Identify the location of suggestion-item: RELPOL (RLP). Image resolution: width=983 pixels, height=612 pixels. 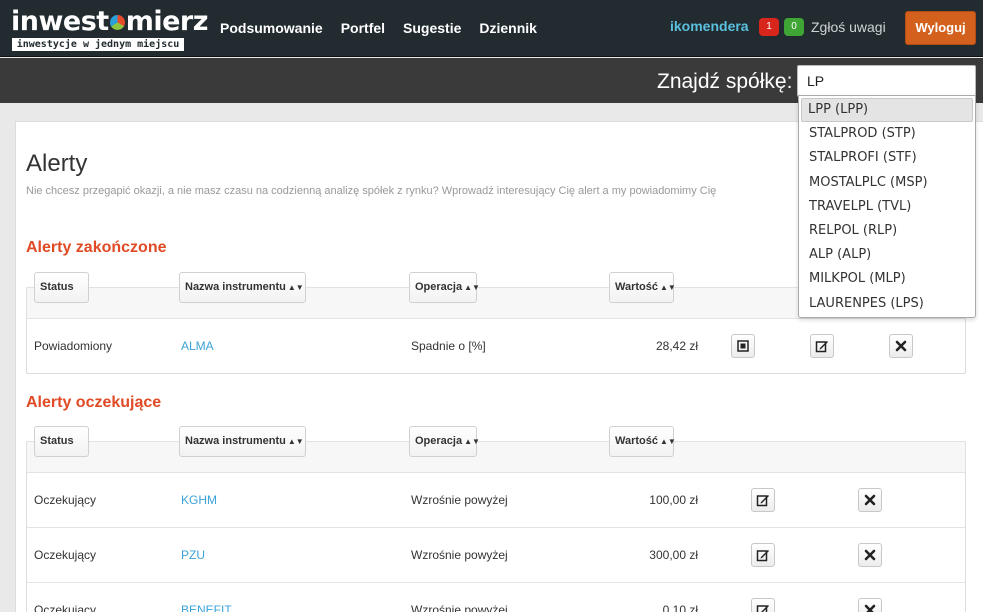
(887, 231).